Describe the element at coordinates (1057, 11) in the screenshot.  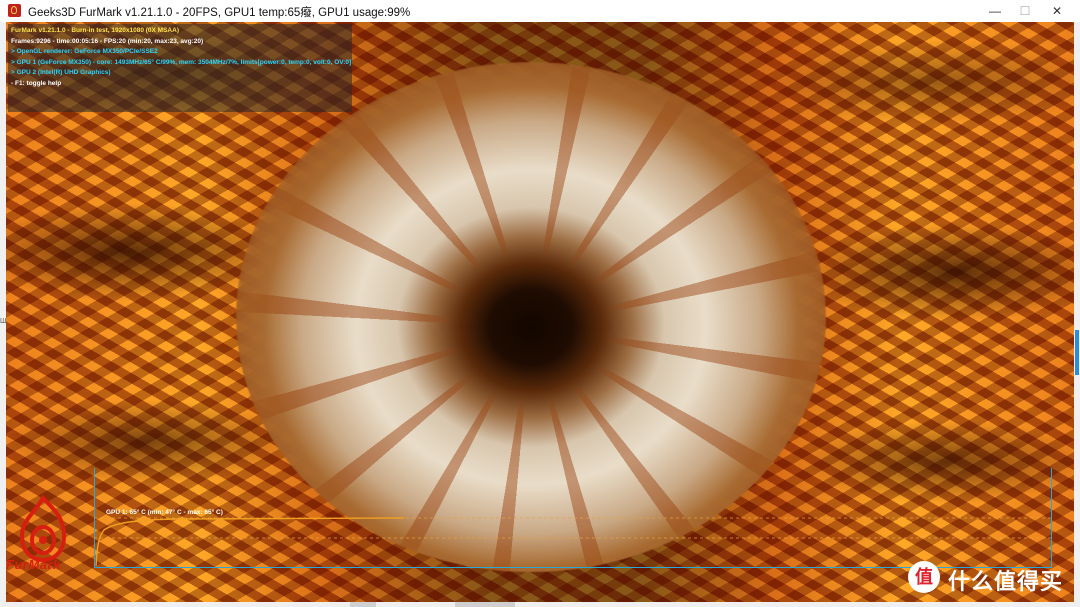
I see `close-button: ✕` at that location.